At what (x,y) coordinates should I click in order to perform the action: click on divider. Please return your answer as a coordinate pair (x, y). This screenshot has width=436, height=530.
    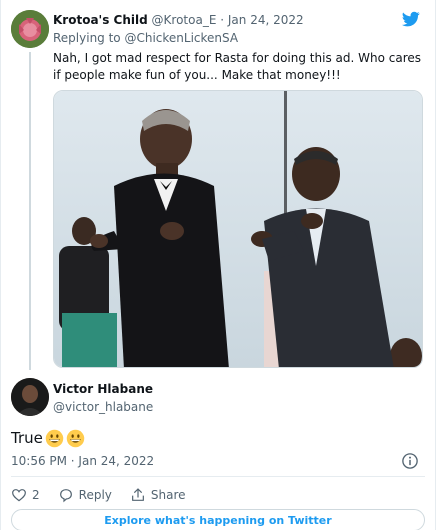
    Looking at the image, I should click on (218, 476).